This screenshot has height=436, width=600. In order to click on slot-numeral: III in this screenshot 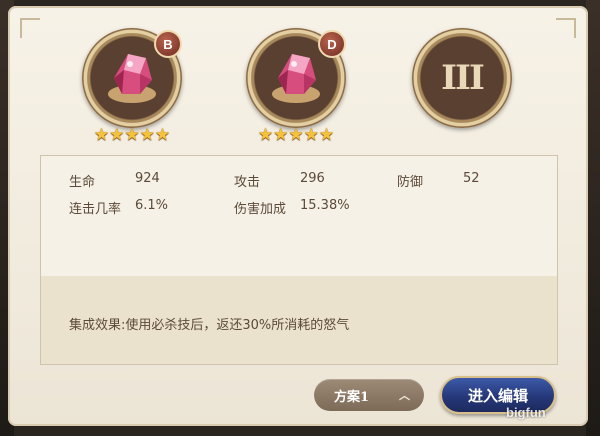, I will do `click(463, 78)`.